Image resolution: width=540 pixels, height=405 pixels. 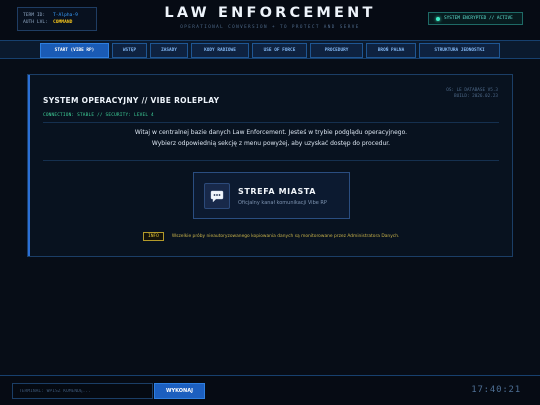 What do you see at coordinates (438, 18) in the screenshot?
I see `status-dot-icon` at bounding box center [438, 18].